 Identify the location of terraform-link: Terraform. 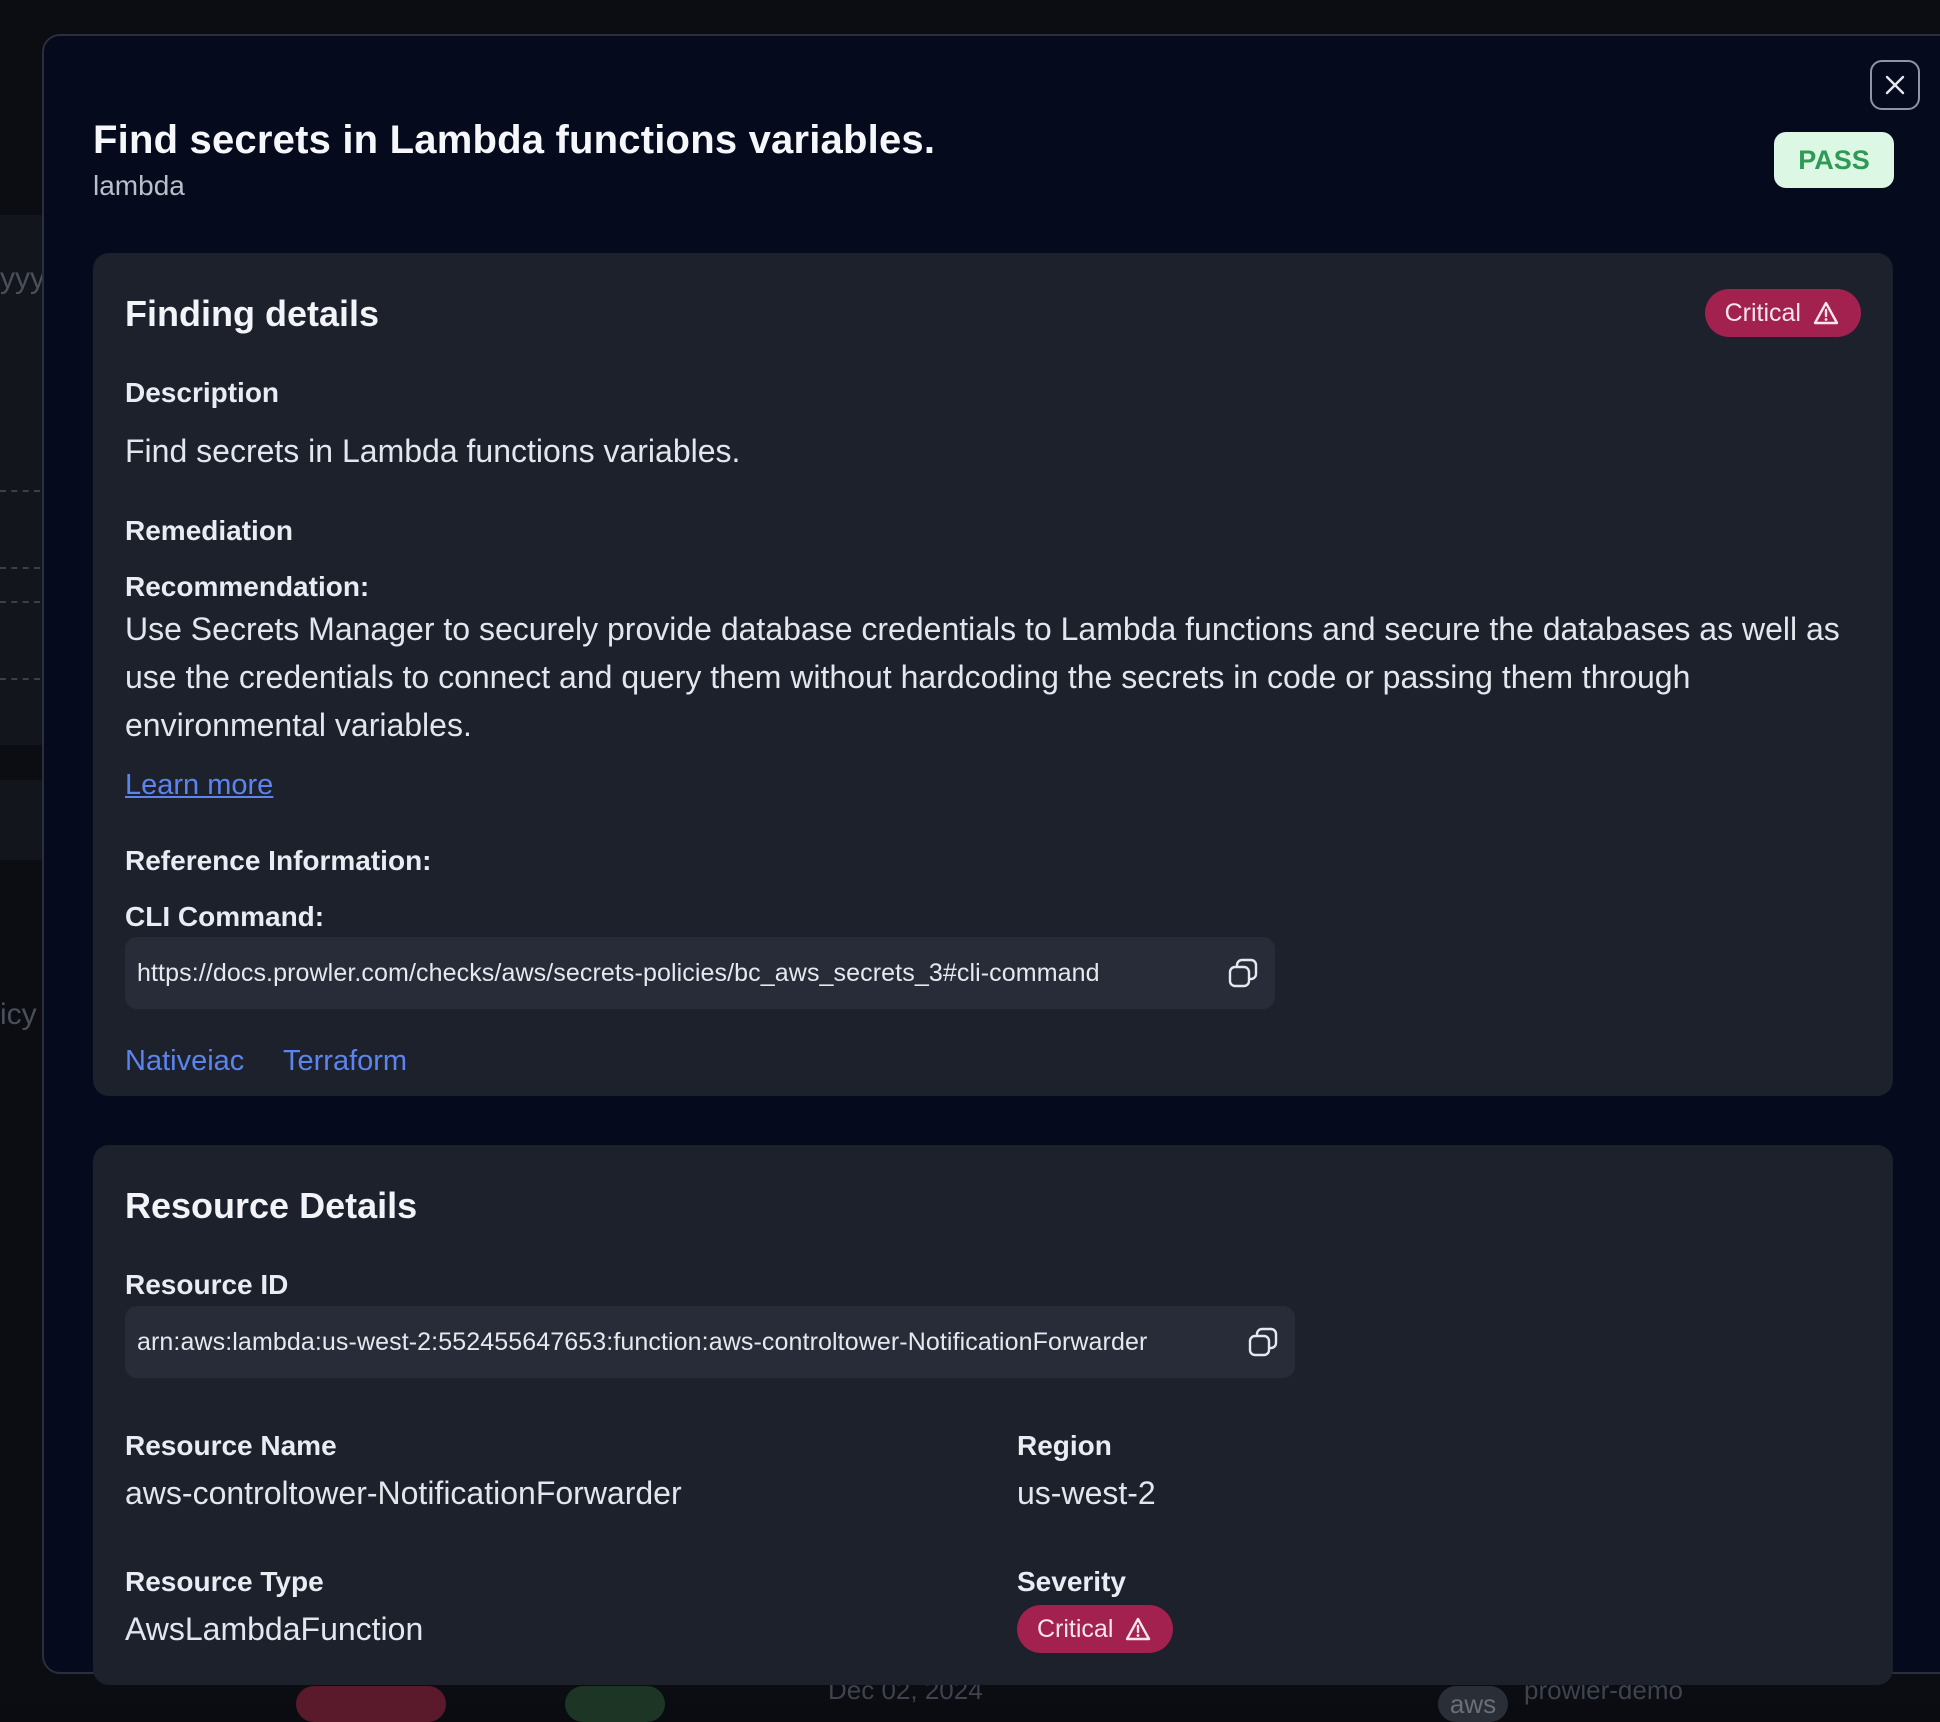
(345, 1061).